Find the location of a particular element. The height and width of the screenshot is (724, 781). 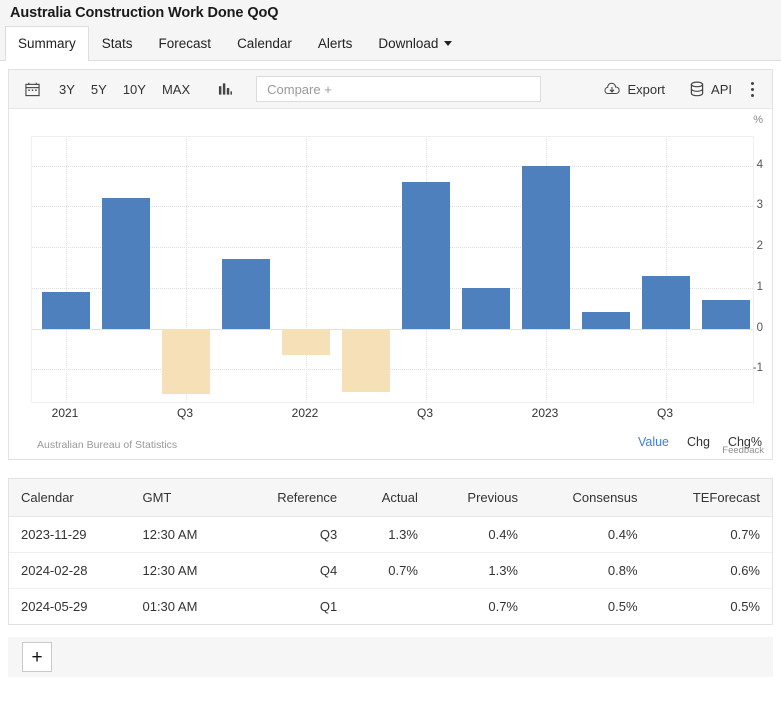

table-column-header: GMT is located at coordinates (183, 498).